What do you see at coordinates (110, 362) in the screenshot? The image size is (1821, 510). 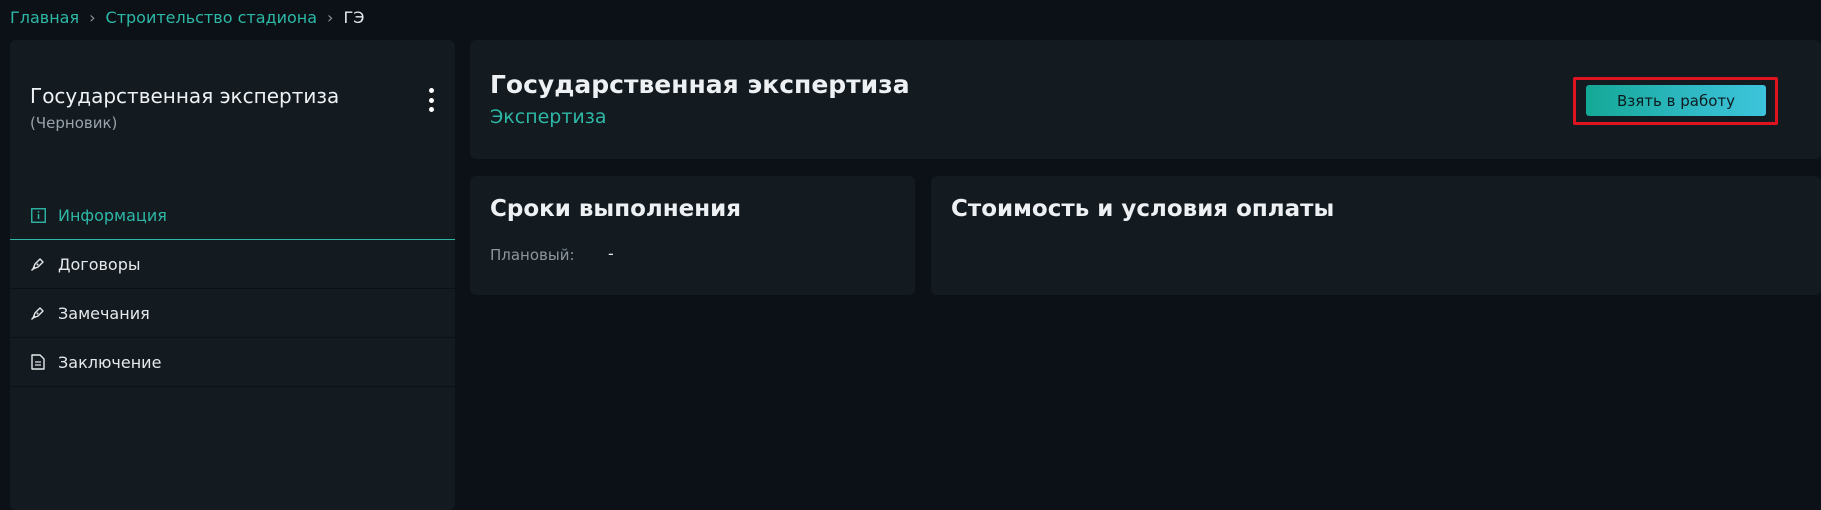 I see `sidebar-item-label: Заключение` at bounding box center [110, 362].